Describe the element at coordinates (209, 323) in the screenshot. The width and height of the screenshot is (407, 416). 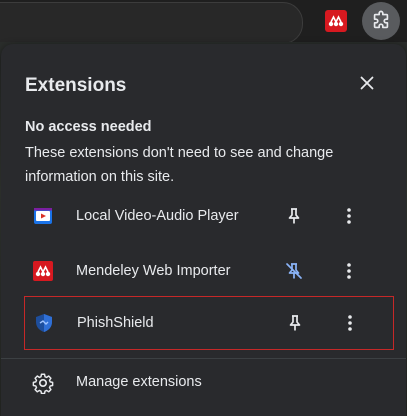
I see `extension-row-phishshield: PhishShield` at that location.